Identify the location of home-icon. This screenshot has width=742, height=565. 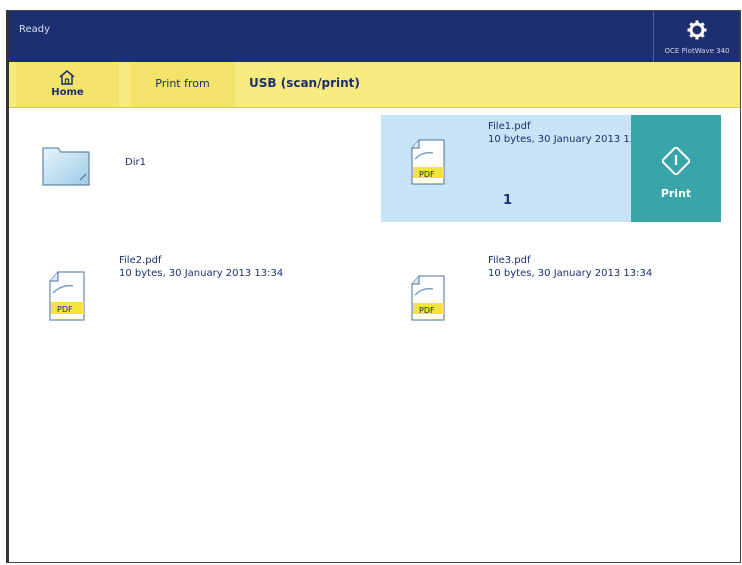
(67, 77).